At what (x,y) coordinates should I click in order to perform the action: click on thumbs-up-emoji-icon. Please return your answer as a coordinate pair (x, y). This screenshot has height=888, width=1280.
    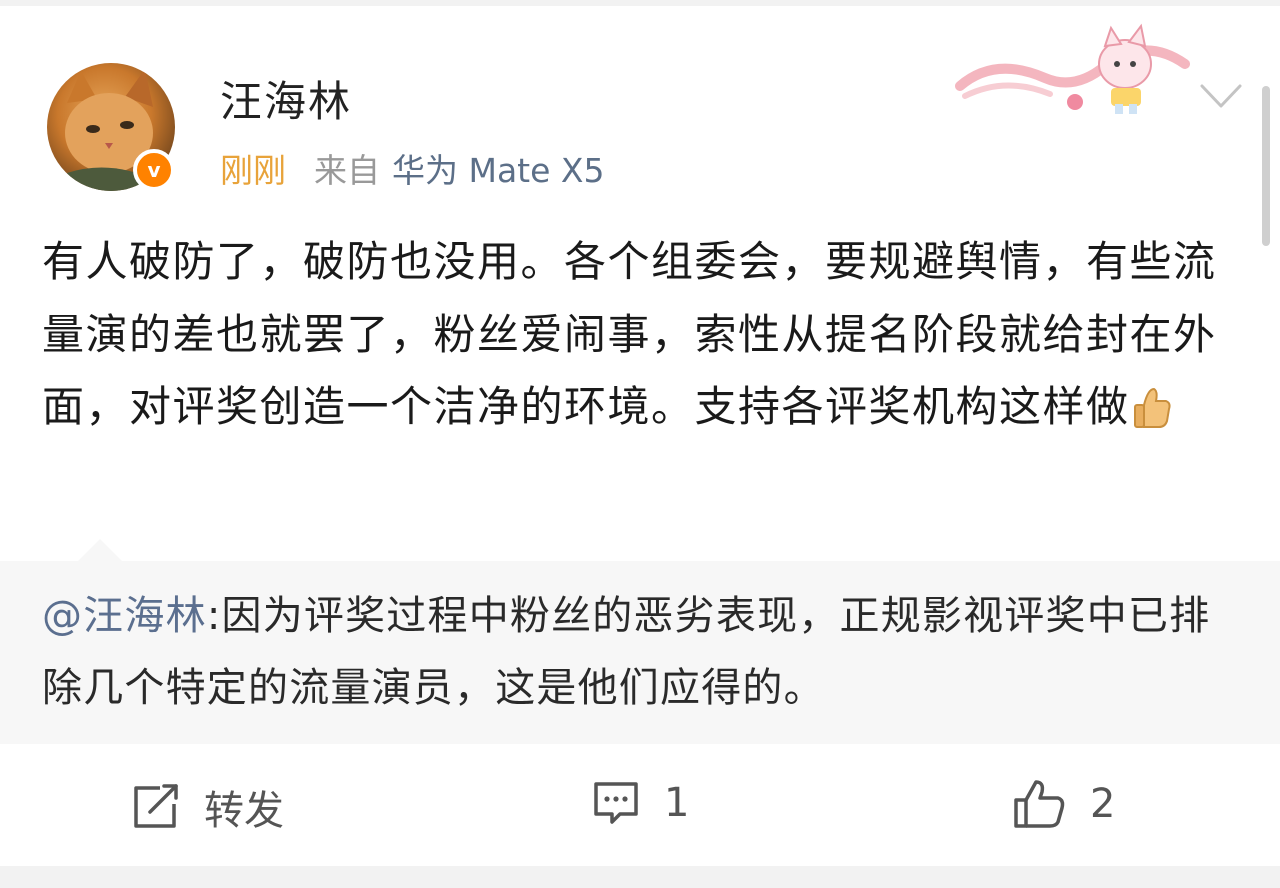
    Looking at the image, I should click on (1152, 407).